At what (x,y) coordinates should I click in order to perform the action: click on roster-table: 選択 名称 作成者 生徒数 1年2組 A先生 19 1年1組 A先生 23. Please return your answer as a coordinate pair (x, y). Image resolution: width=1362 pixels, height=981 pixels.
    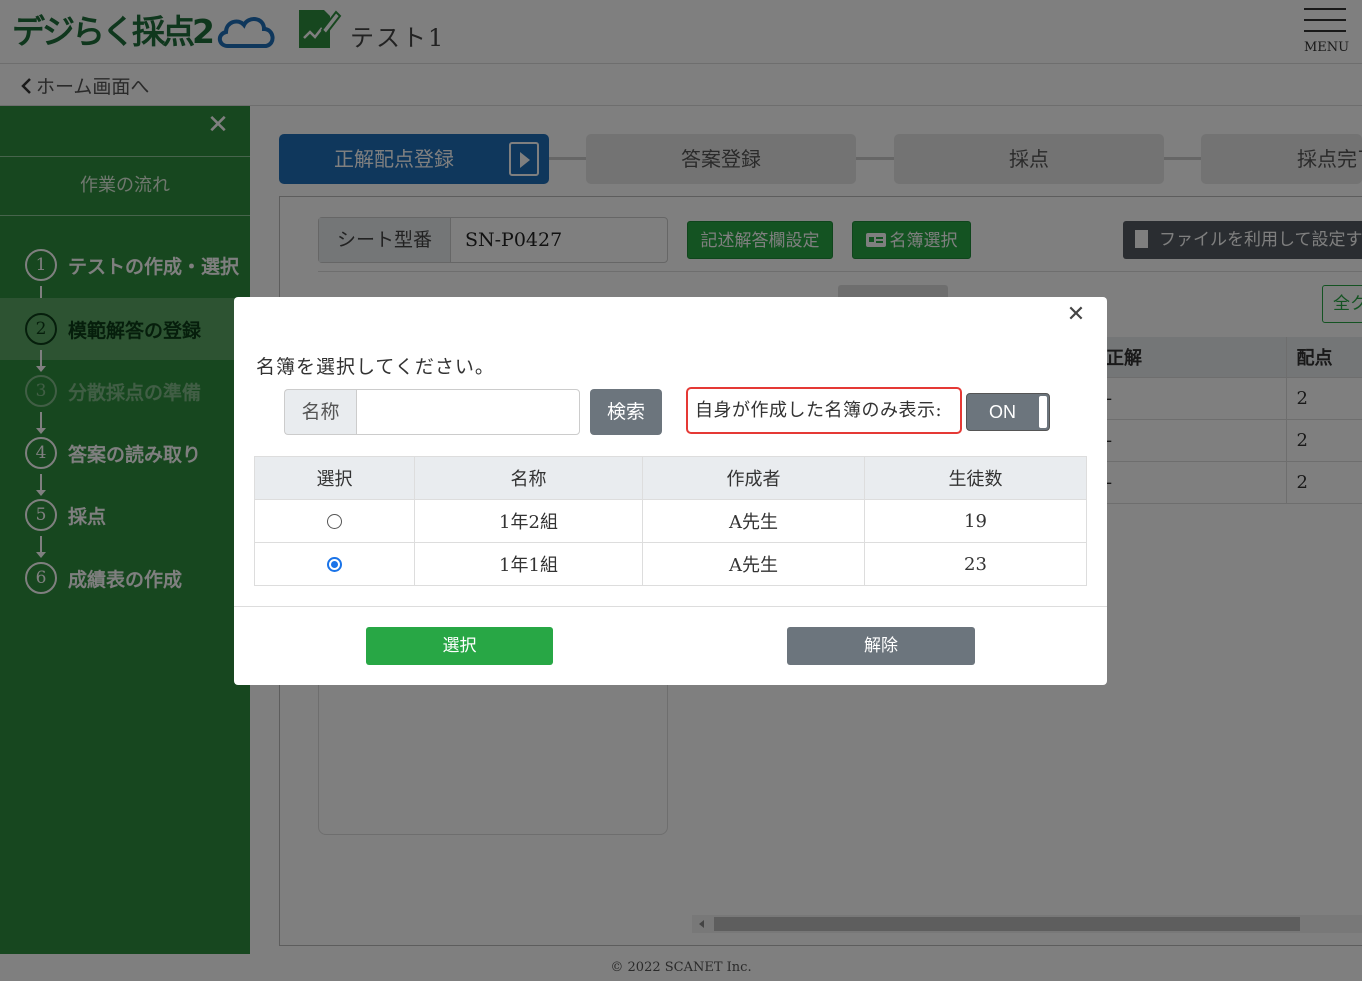
    Looking at the image, I should click on (670, 521).